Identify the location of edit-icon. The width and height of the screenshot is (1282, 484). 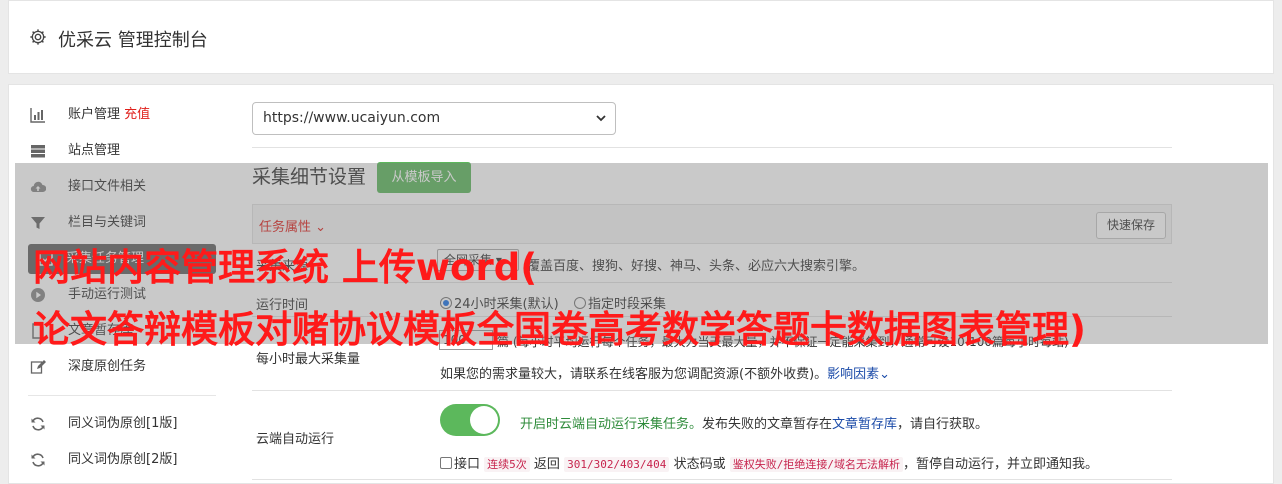
(38, 367).